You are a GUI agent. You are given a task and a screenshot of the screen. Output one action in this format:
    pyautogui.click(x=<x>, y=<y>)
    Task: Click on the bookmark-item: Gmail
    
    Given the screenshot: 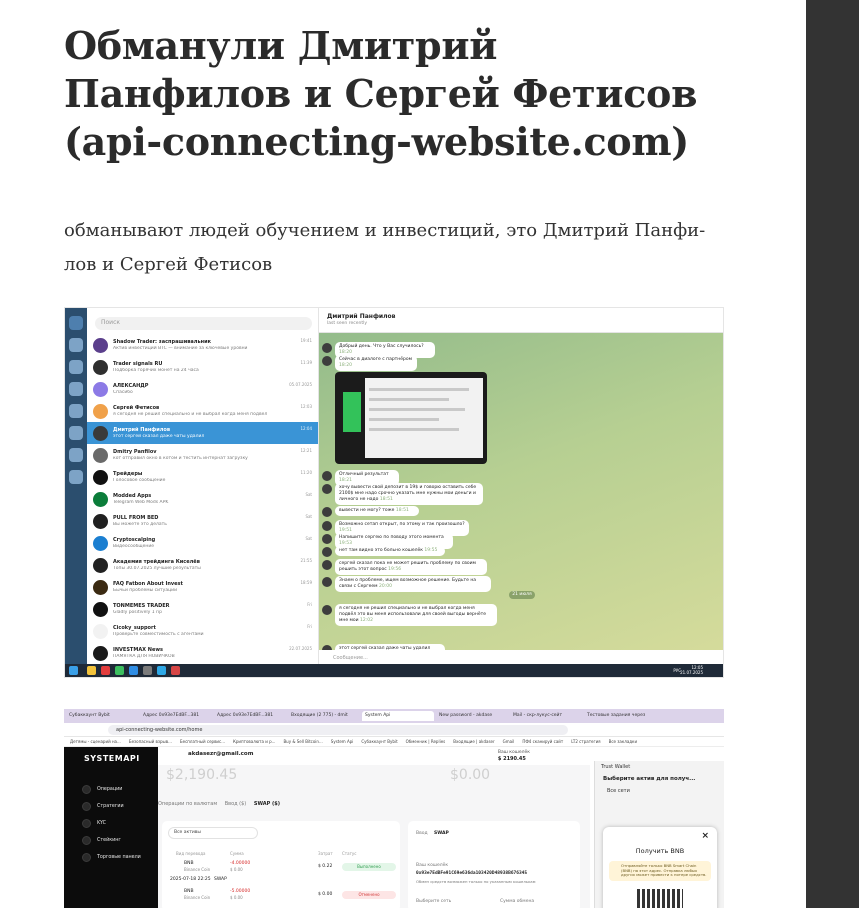 What is the action you would take?
    pyautogui.click(x=509, y=741)
    